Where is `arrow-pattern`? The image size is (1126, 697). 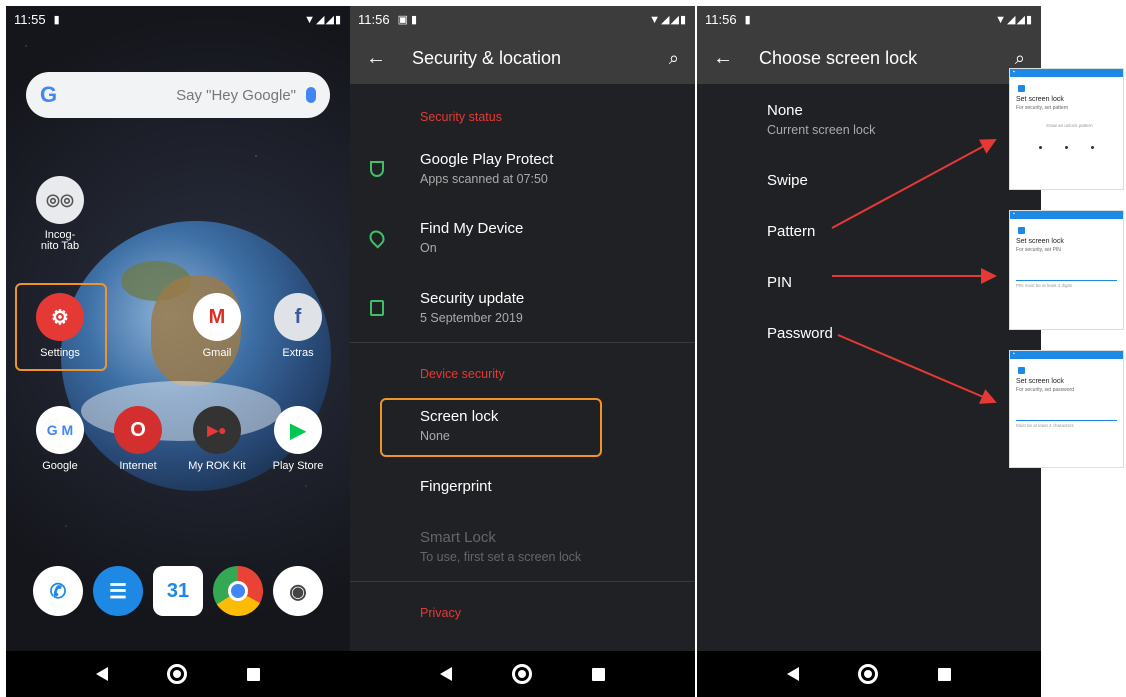
arrow-pattern is located at coordinates (914, 184).